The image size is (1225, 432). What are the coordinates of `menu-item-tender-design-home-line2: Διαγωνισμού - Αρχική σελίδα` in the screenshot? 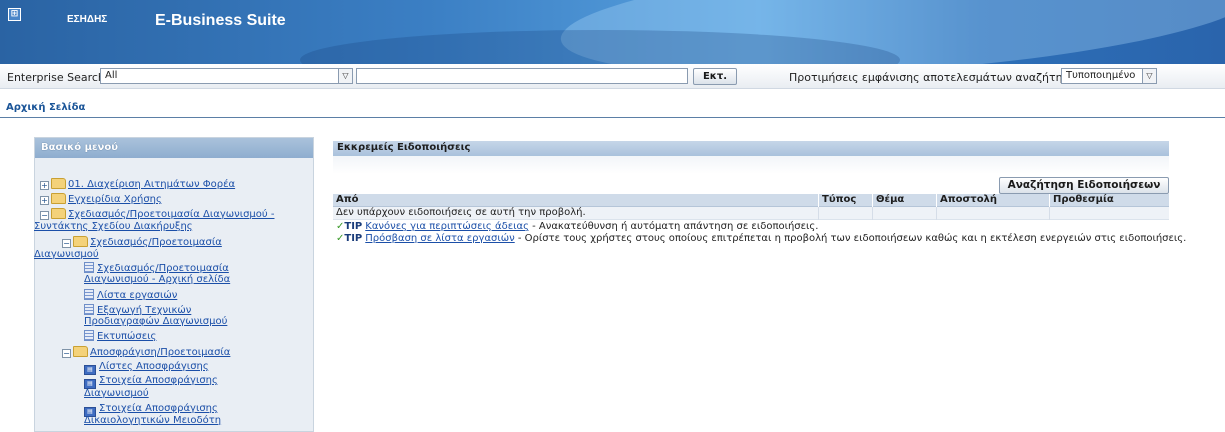 It's located at (157, 280).